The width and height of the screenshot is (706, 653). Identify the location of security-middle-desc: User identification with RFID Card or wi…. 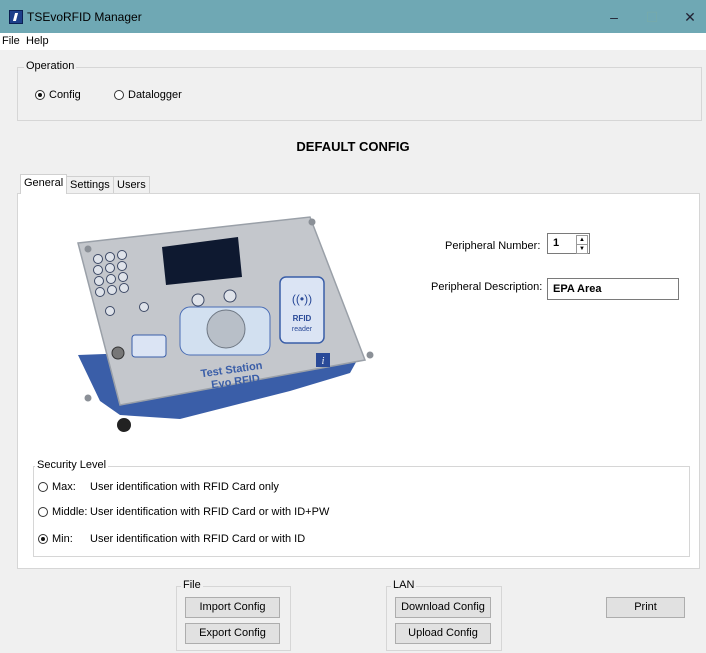
(210, 512).